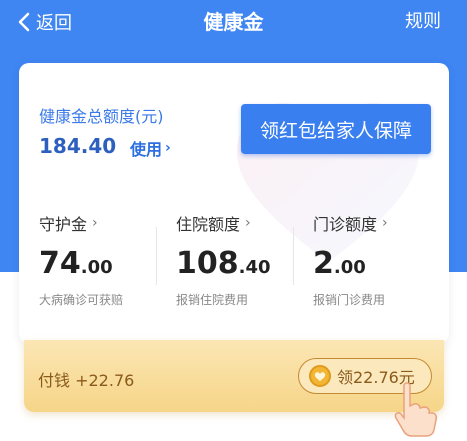  I want to click on pointing-hand-icon, so click(416, 409).